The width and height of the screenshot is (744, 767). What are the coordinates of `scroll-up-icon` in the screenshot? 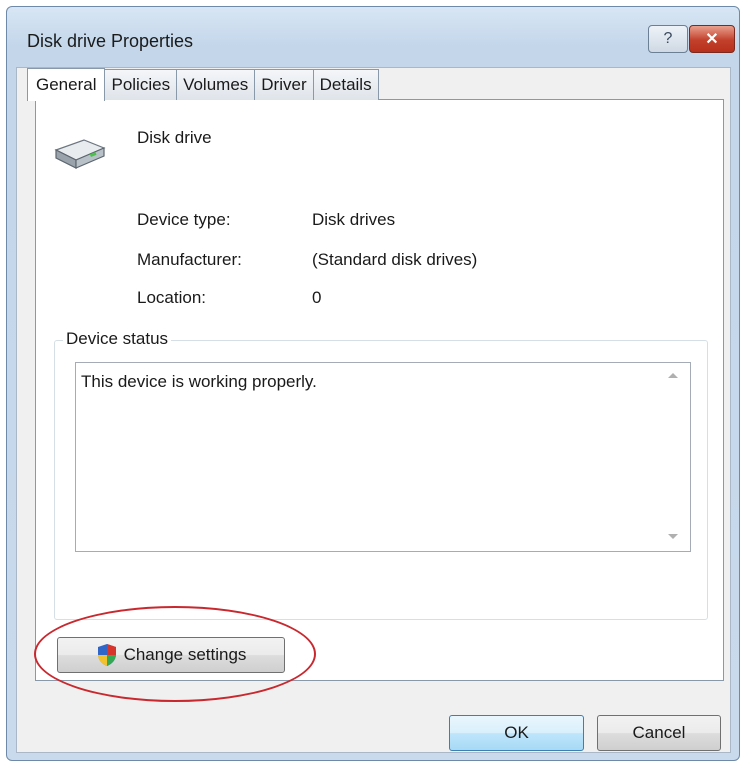 It's located at (673, 375).